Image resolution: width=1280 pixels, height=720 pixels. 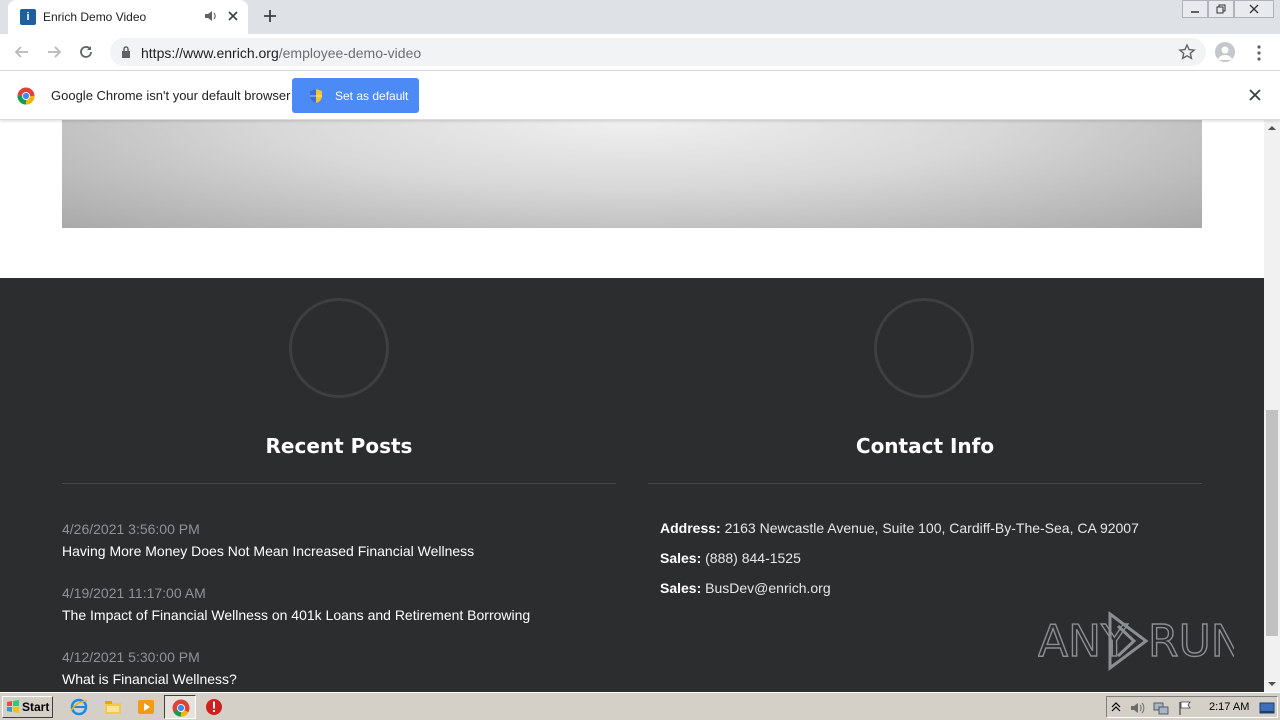 I want to click on windows-taskbar: Start 2:17 AM, so click(x=640, y=706).